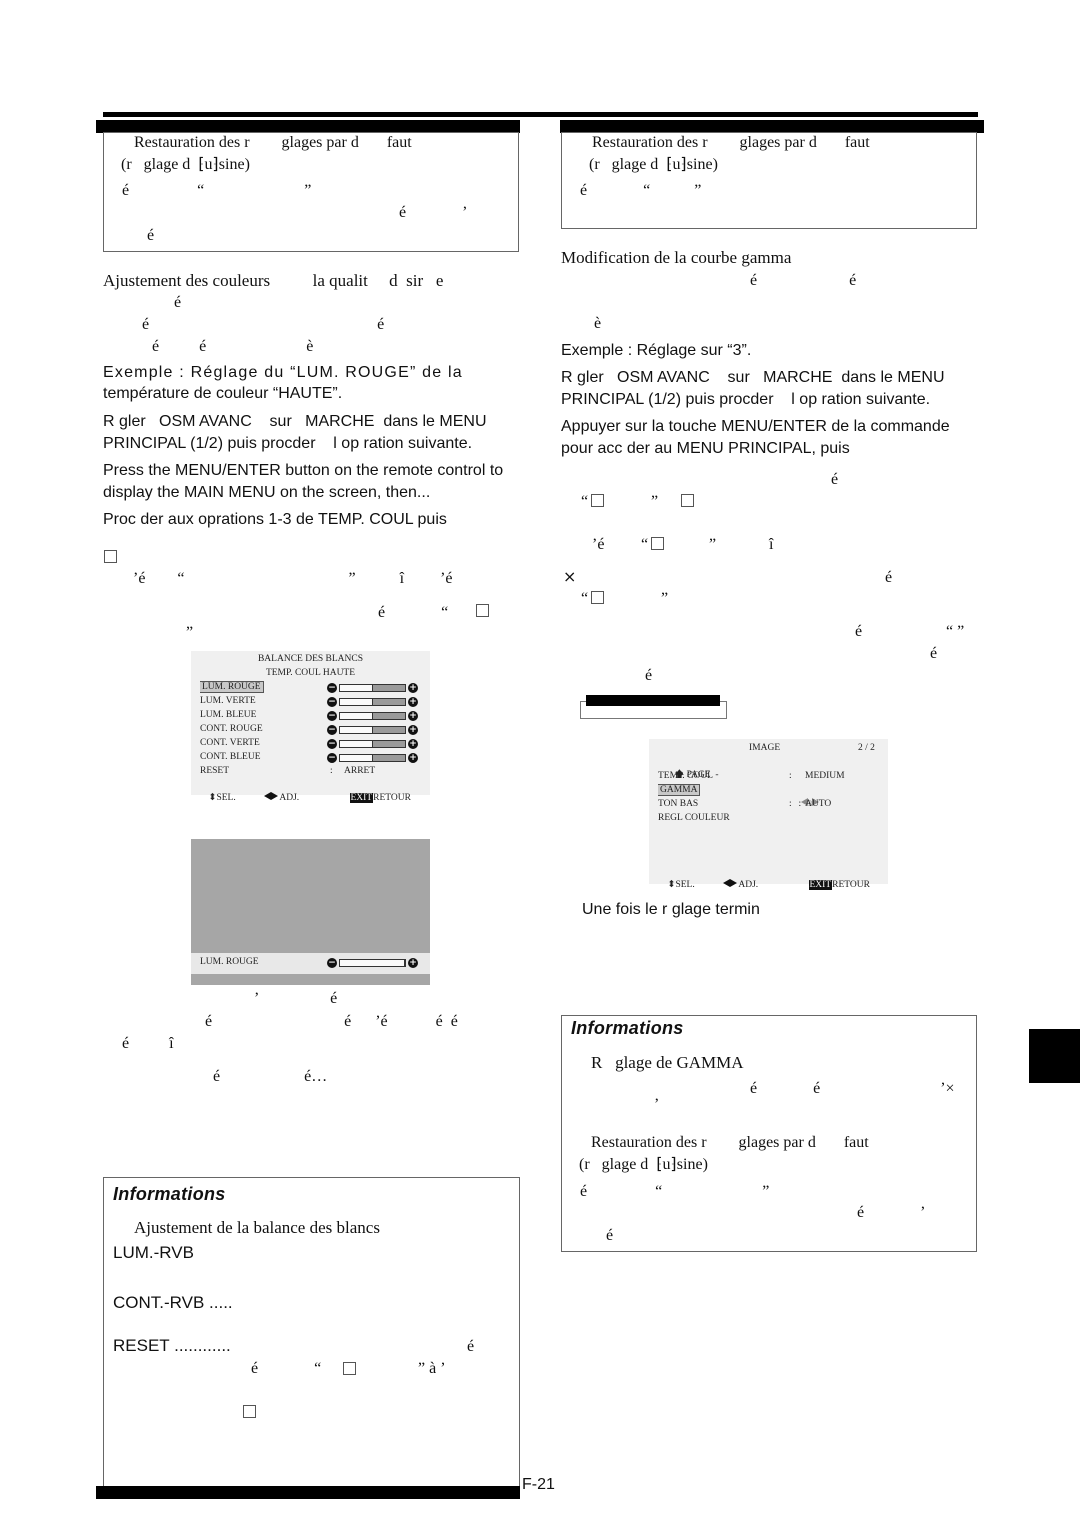  I want to click on osd-item-temp-coul: TEMP. COUL, so click(685, 776).